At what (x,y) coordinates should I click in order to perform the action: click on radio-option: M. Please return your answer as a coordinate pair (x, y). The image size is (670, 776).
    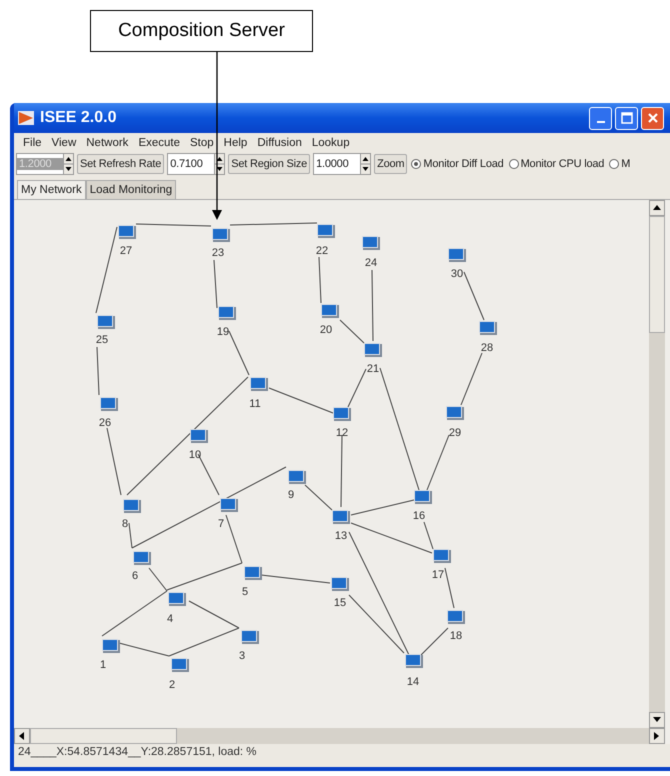
    Looking at the image, I should click on (620, 164).